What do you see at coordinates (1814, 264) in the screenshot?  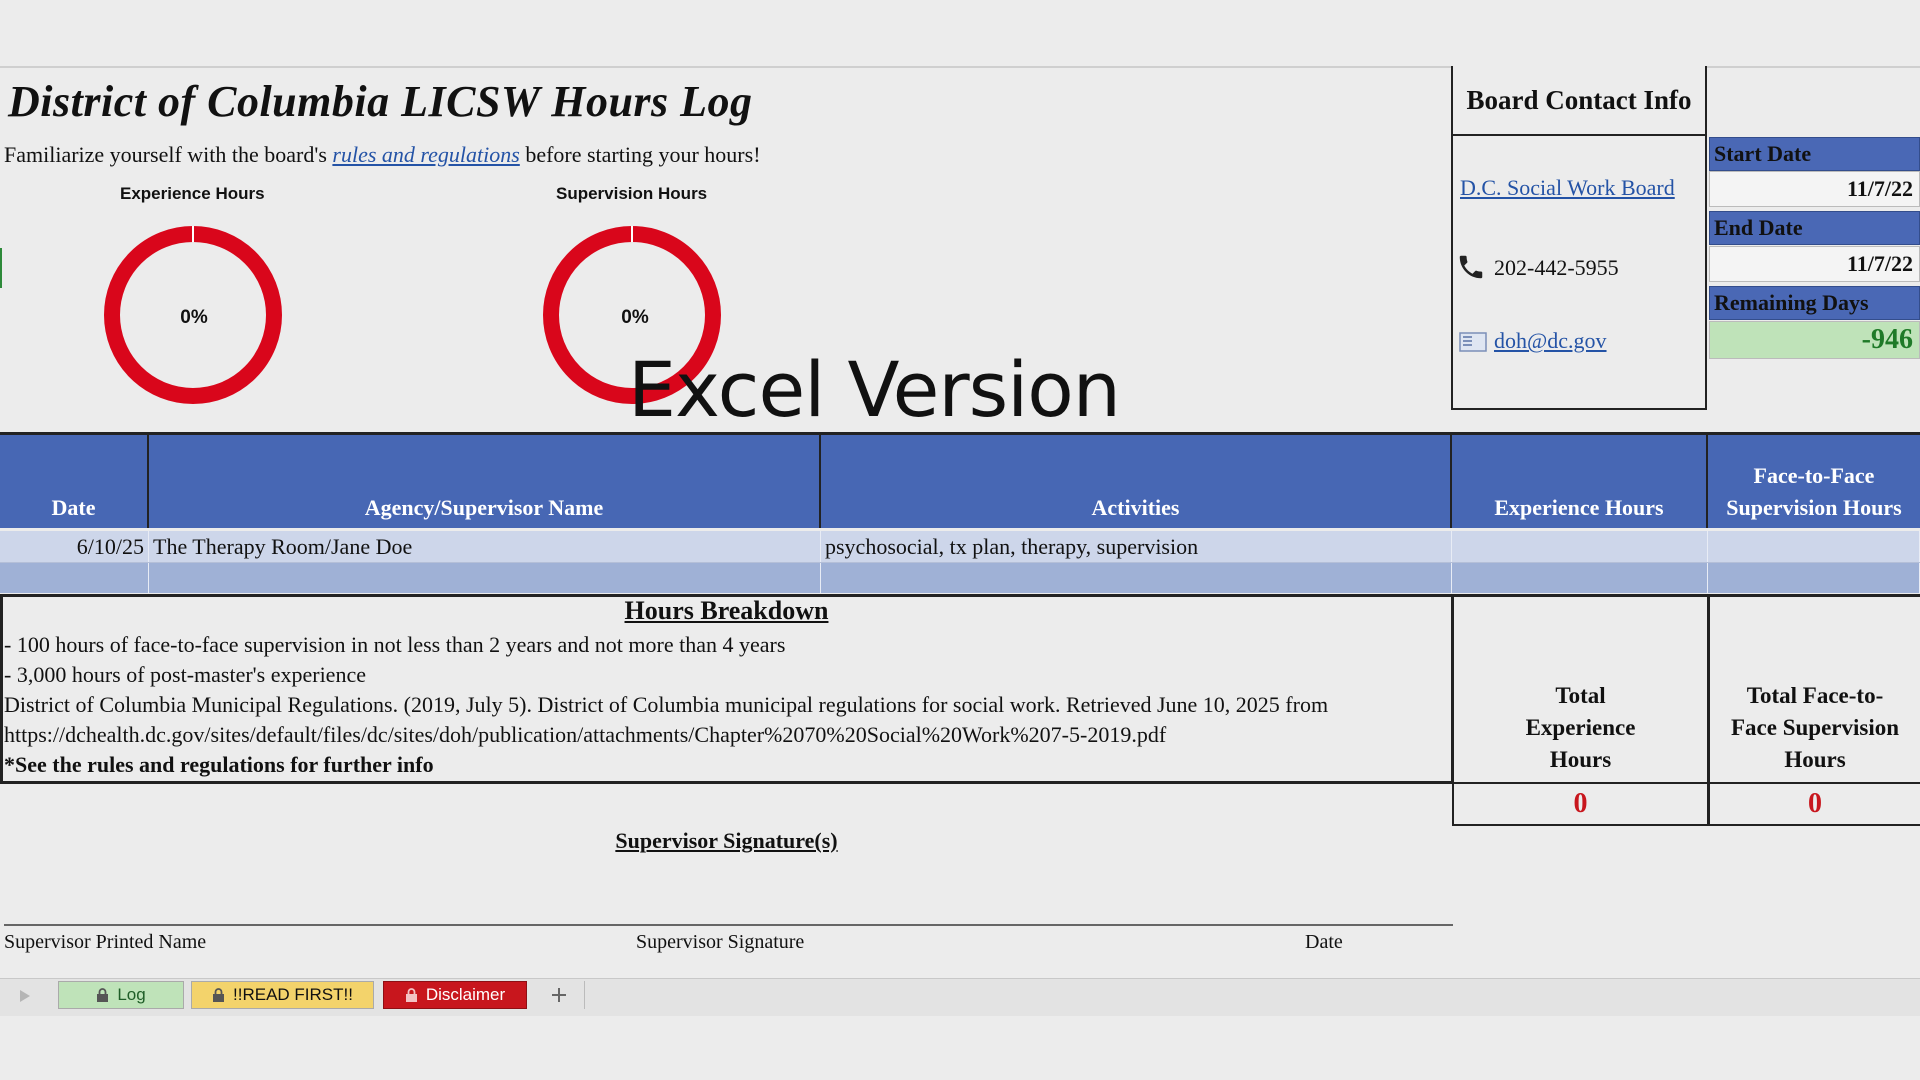 I see `end-date-cell: 11/7/22` at bounding box center [1814, 264].